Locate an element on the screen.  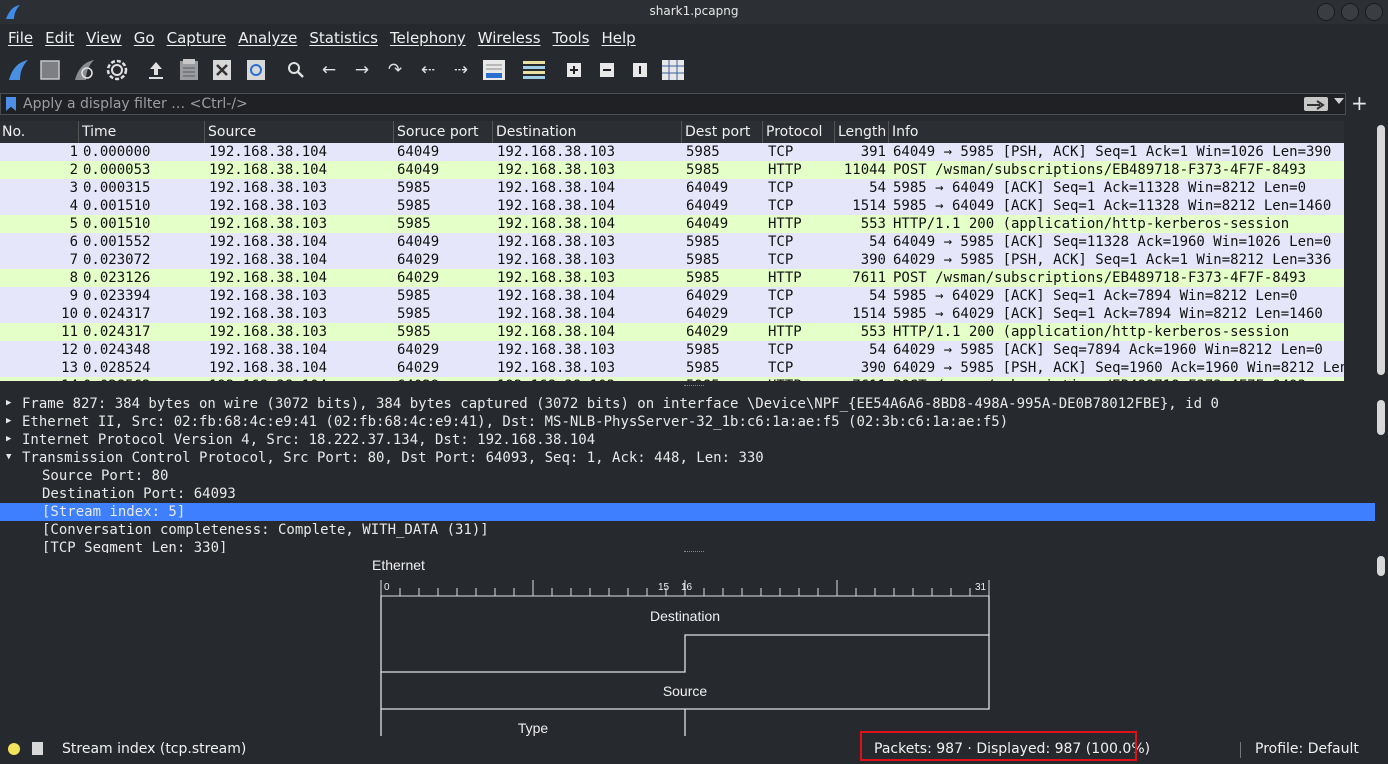
shark-fin-start-icon is located at coordinates (18, 70).